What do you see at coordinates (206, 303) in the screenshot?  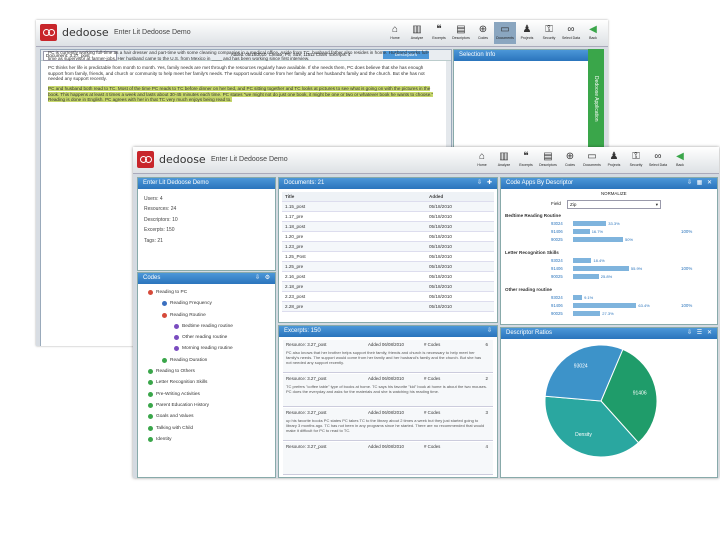 I see `code-item: Reading Frequency` at bounding box center [206, 303].